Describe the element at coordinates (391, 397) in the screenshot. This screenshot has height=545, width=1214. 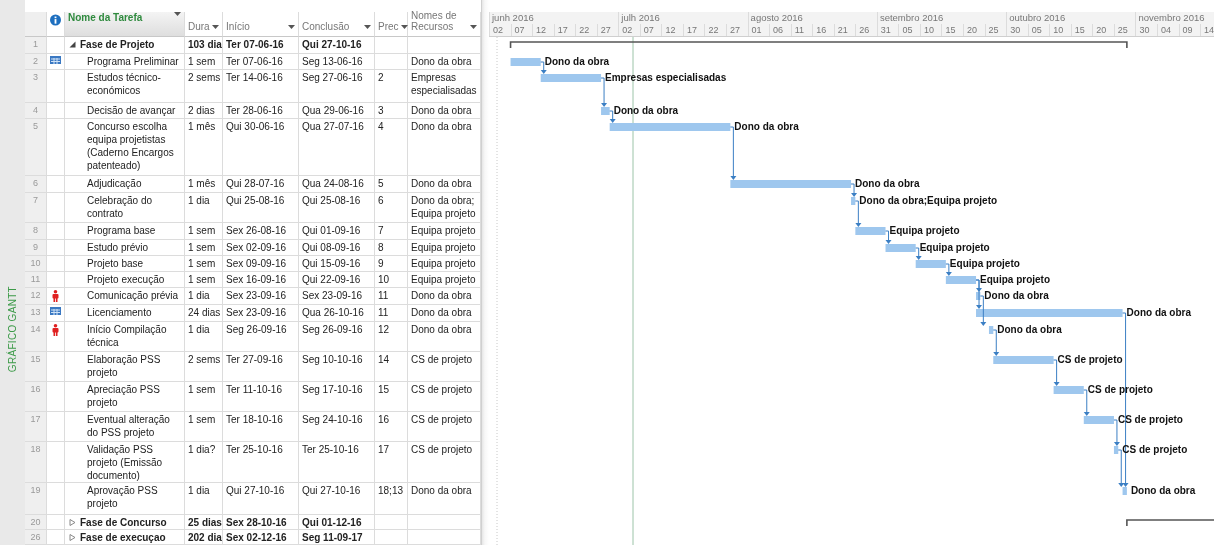
I see `predecessors-cell: 15` at that location.